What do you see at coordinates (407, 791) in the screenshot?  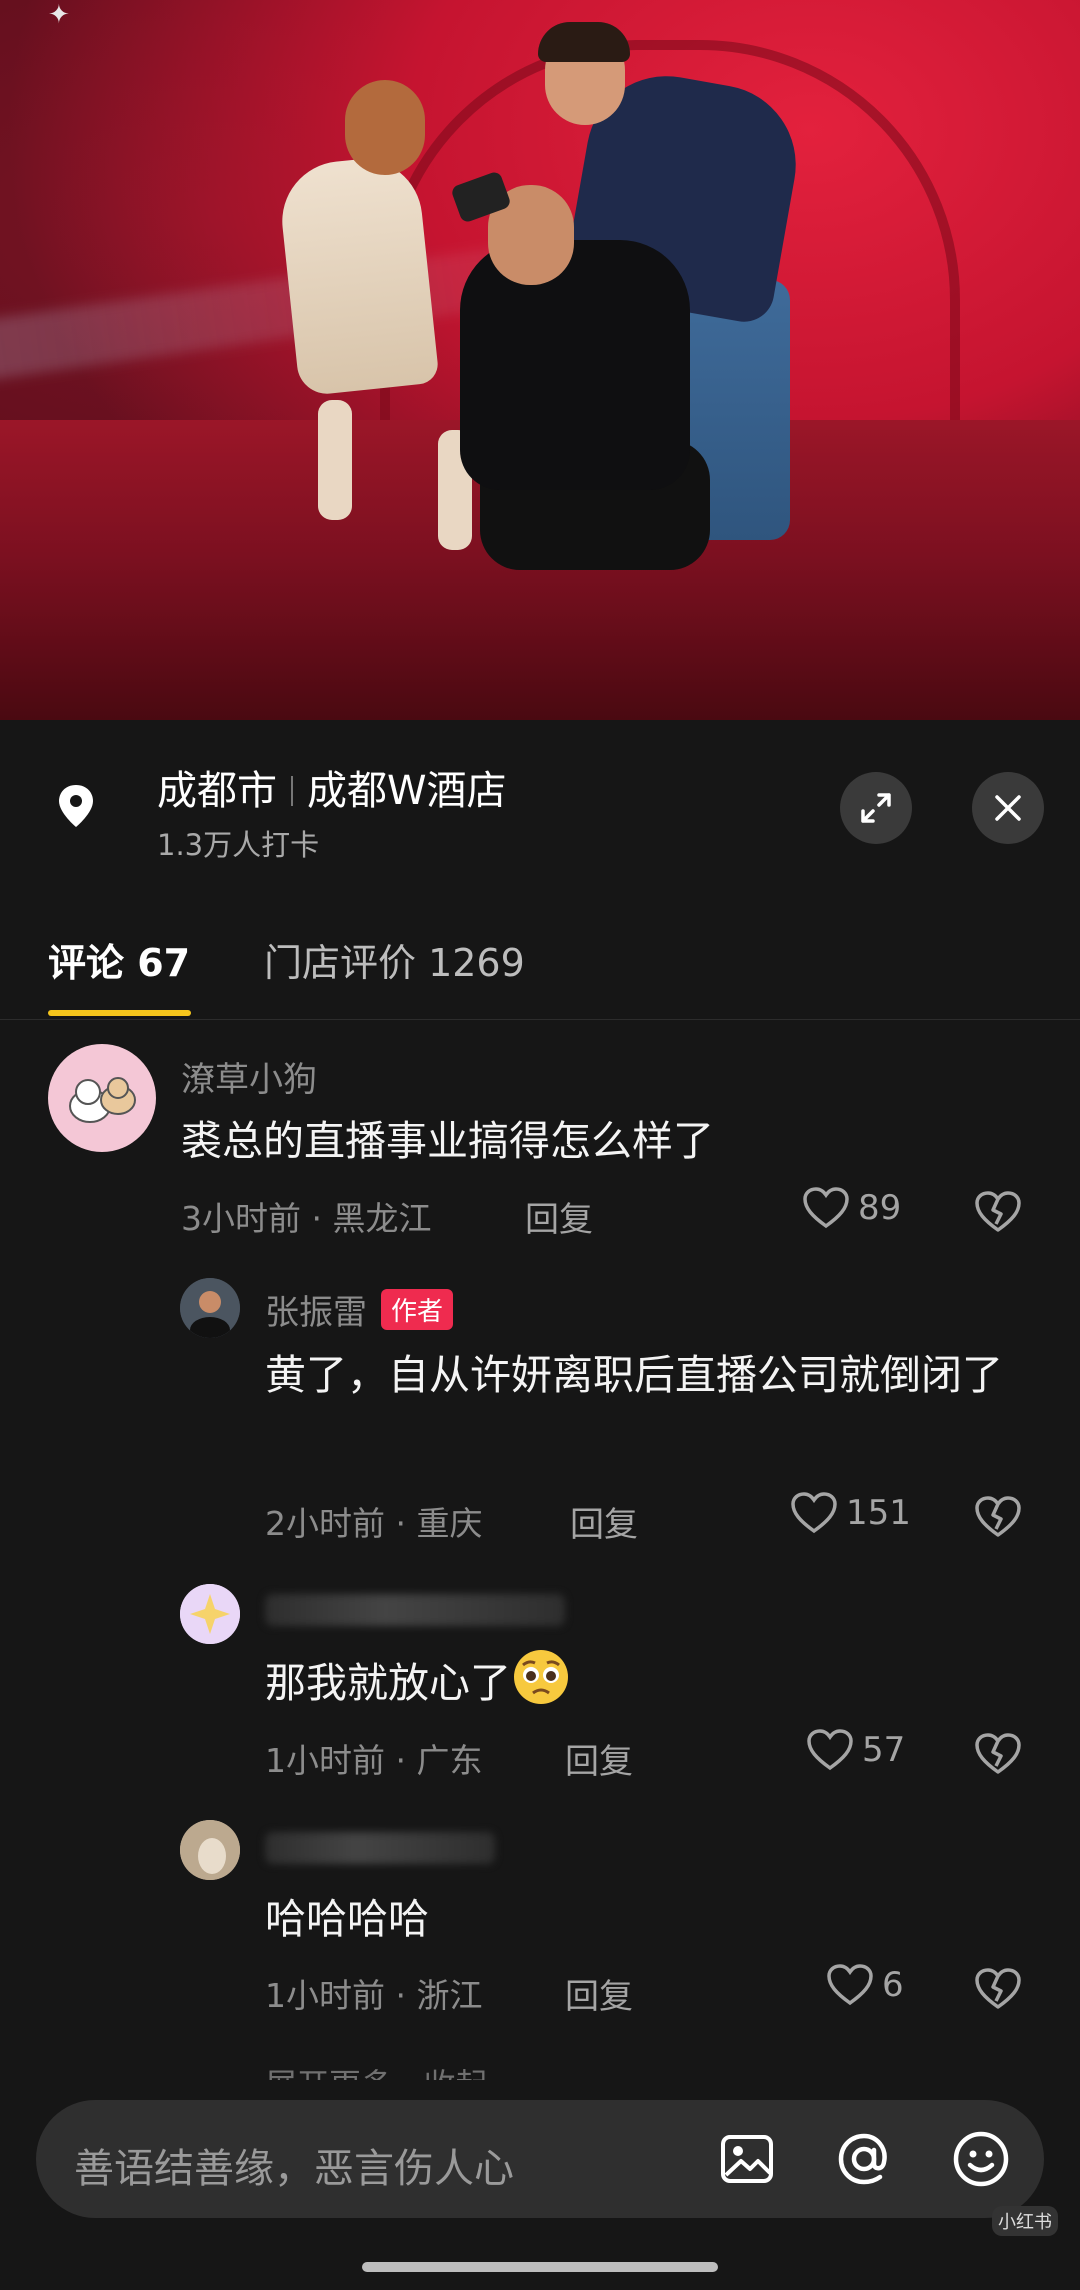 I see `location-place: 成都W酒店` at bounding box center [407, 791].